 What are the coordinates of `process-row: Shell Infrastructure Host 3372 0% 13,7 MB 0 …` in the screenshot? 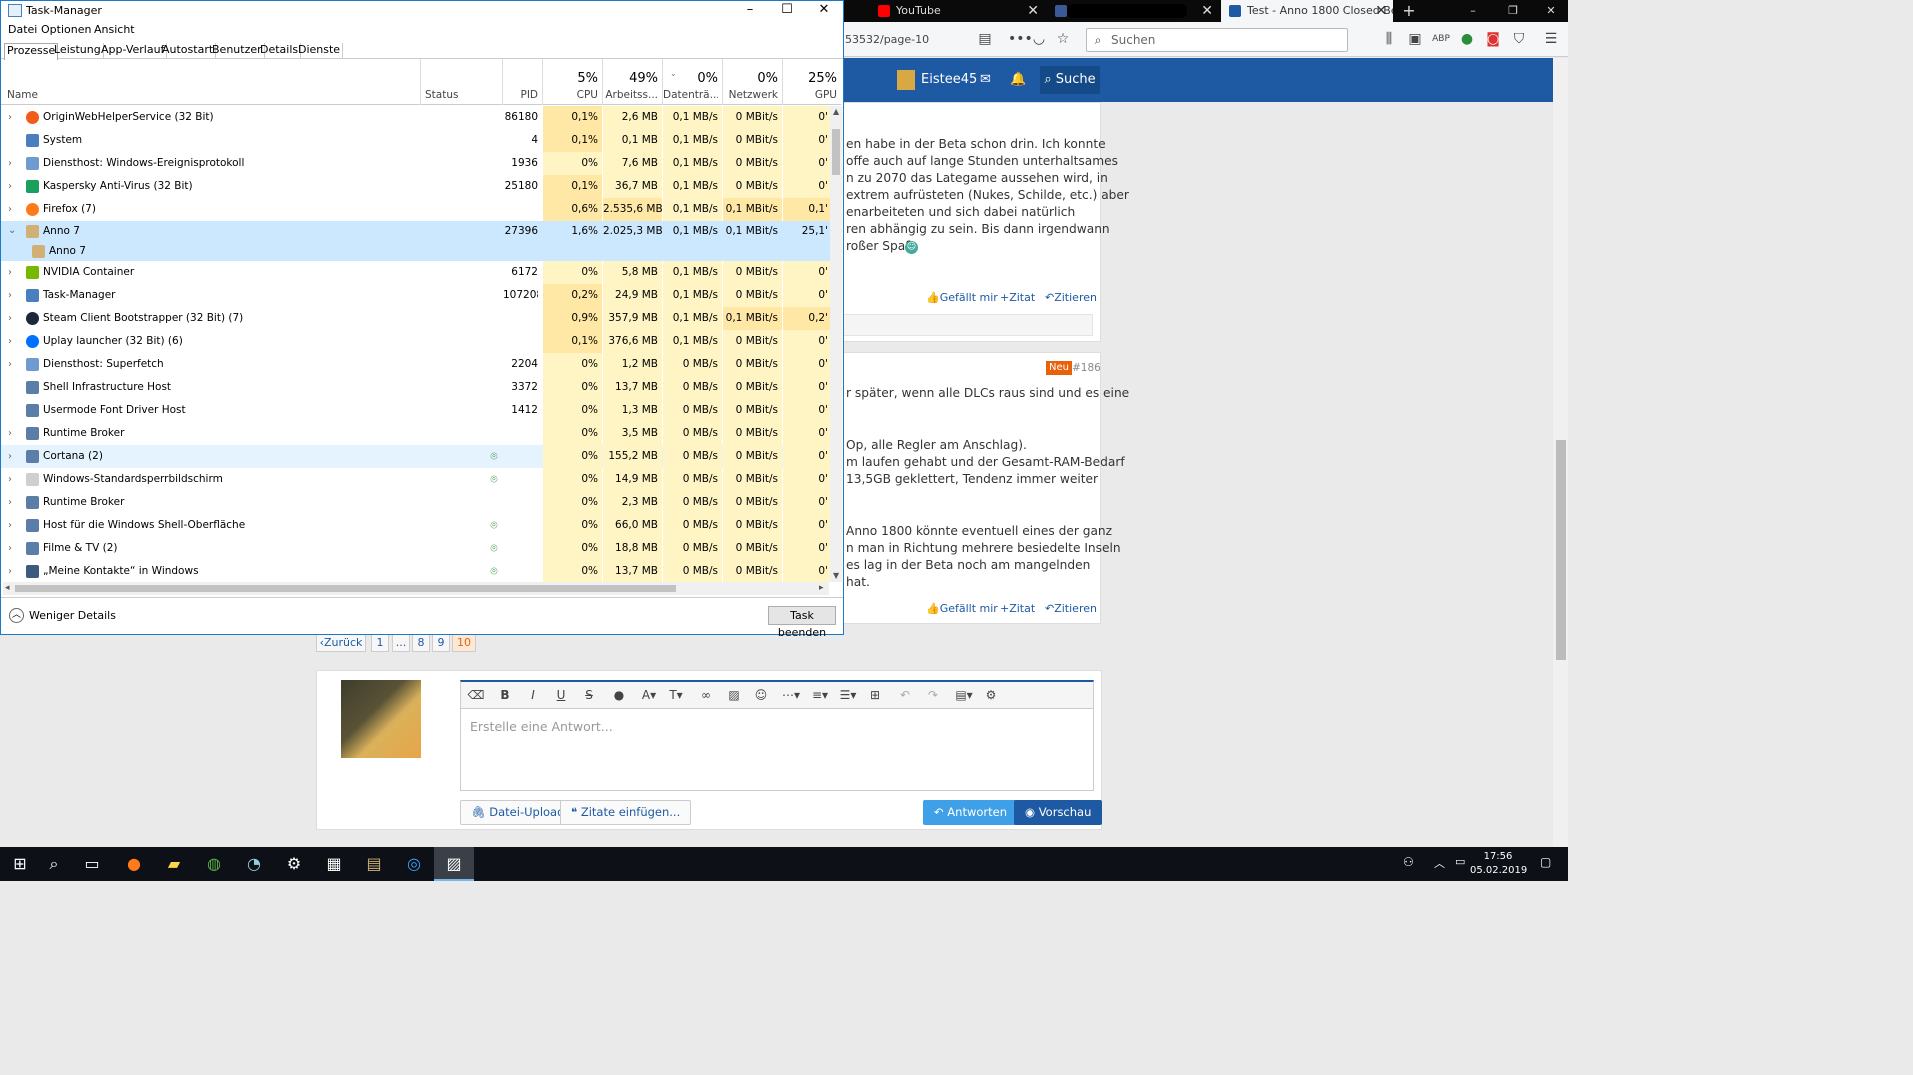 It's located at (415, 387).